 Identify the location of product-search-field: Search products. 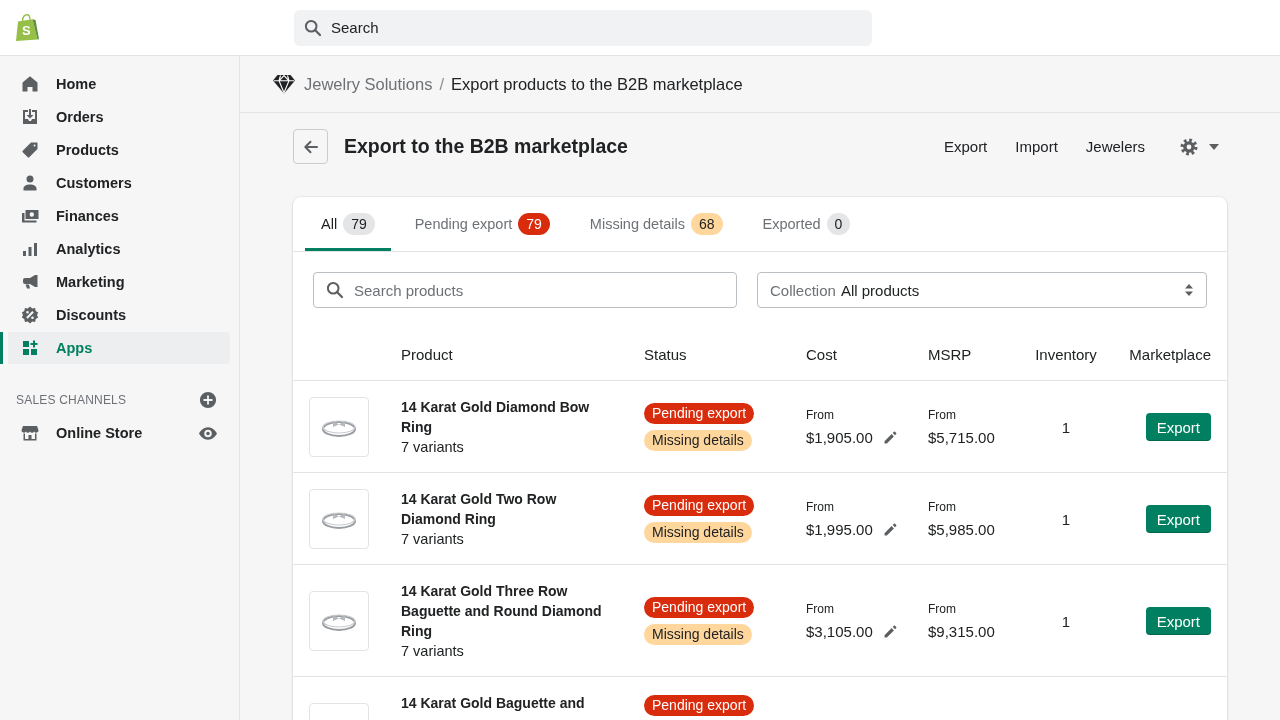
(525, 290).